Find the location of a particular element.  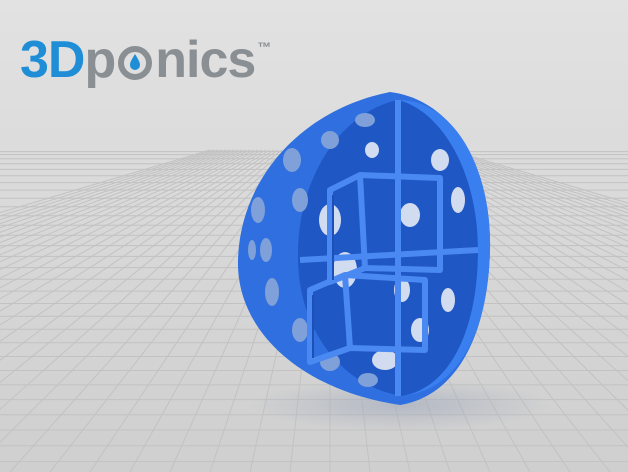

logo-text-p: p is located at coordinates (100, 60).